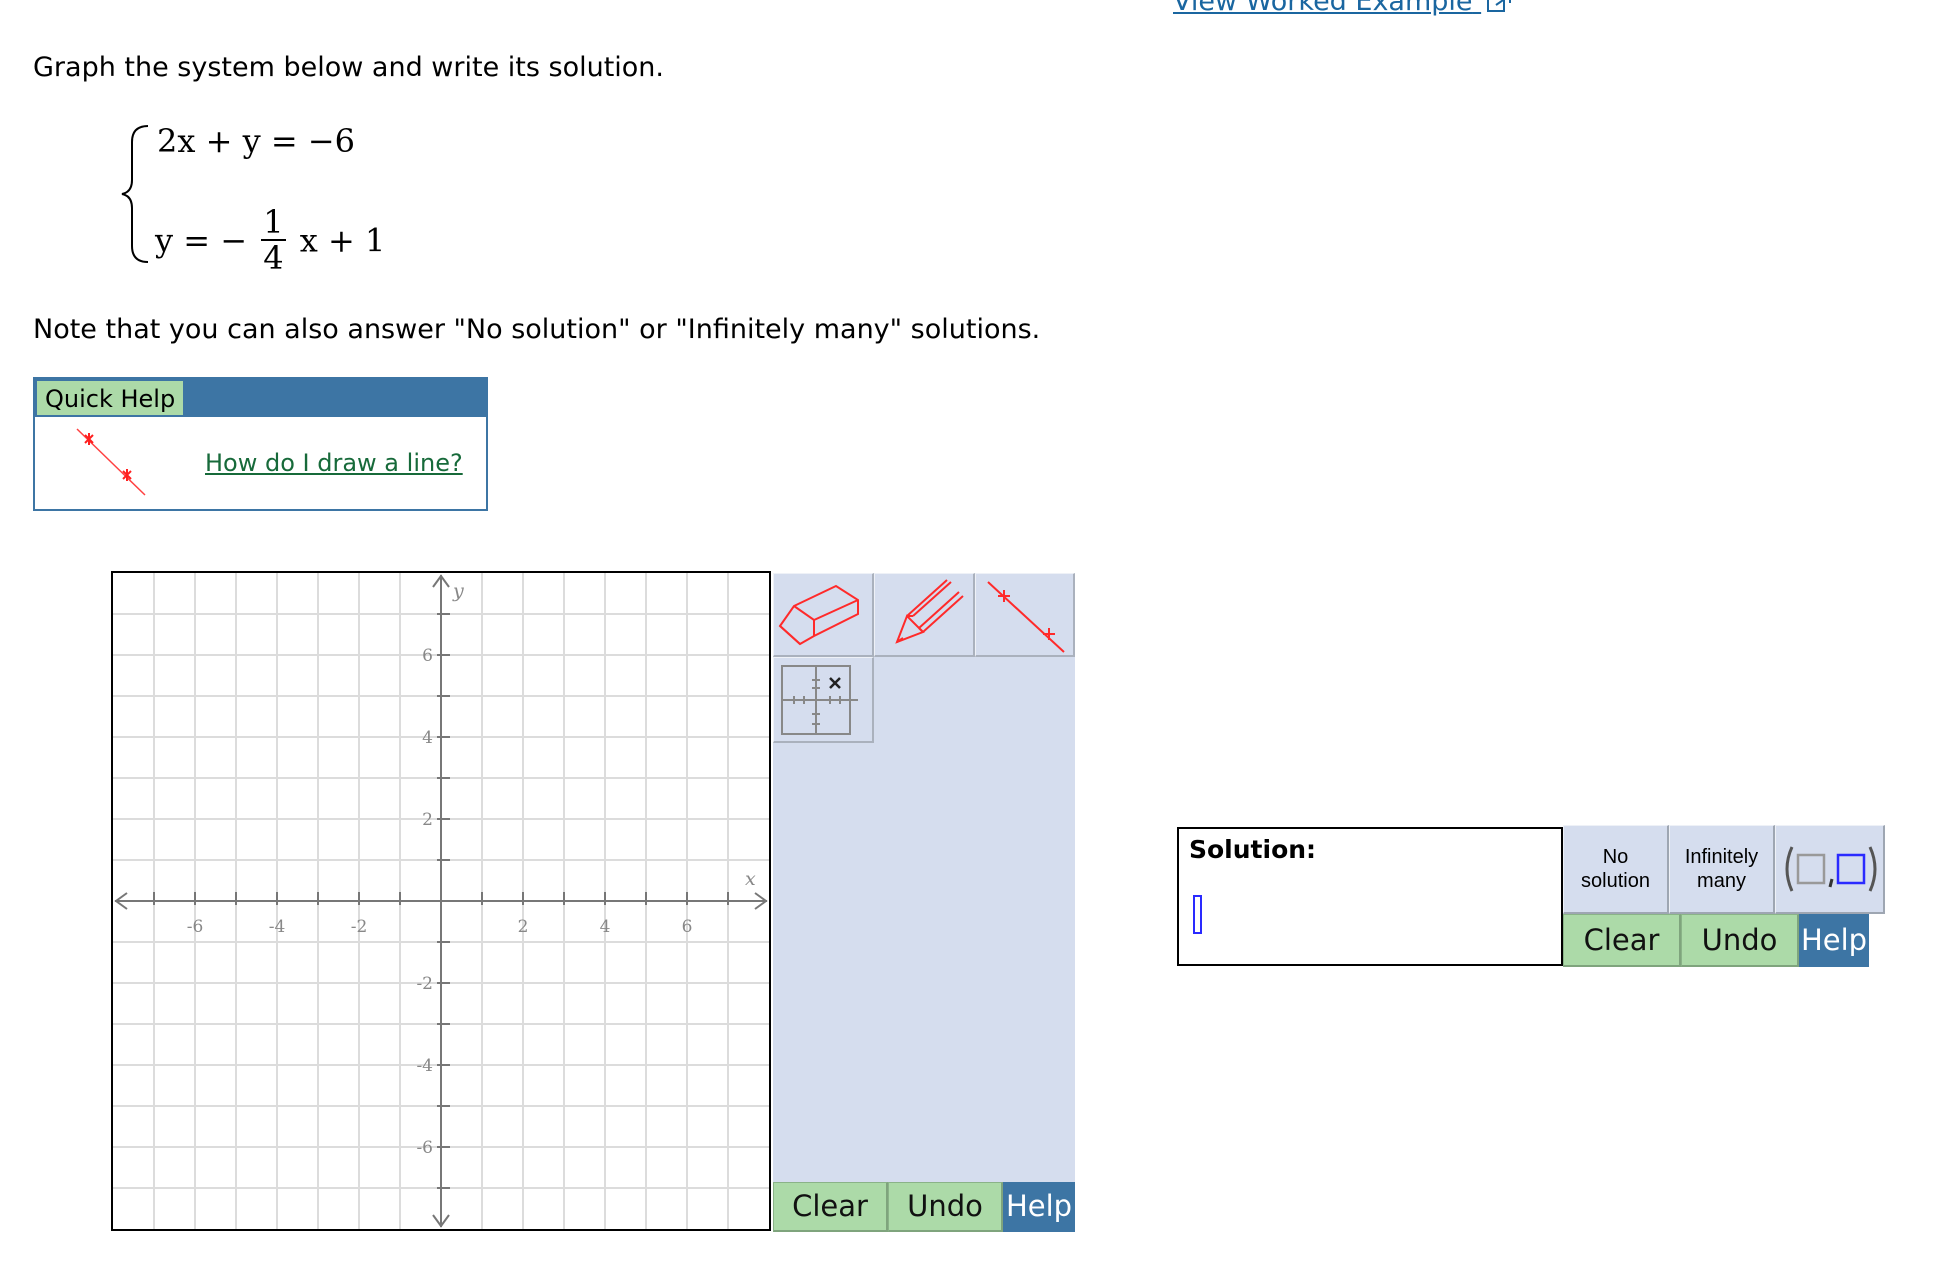  Describe the element at coordinates (830, 1207) in the screenshot. I see `graph-clear-button: Clear` at that location.